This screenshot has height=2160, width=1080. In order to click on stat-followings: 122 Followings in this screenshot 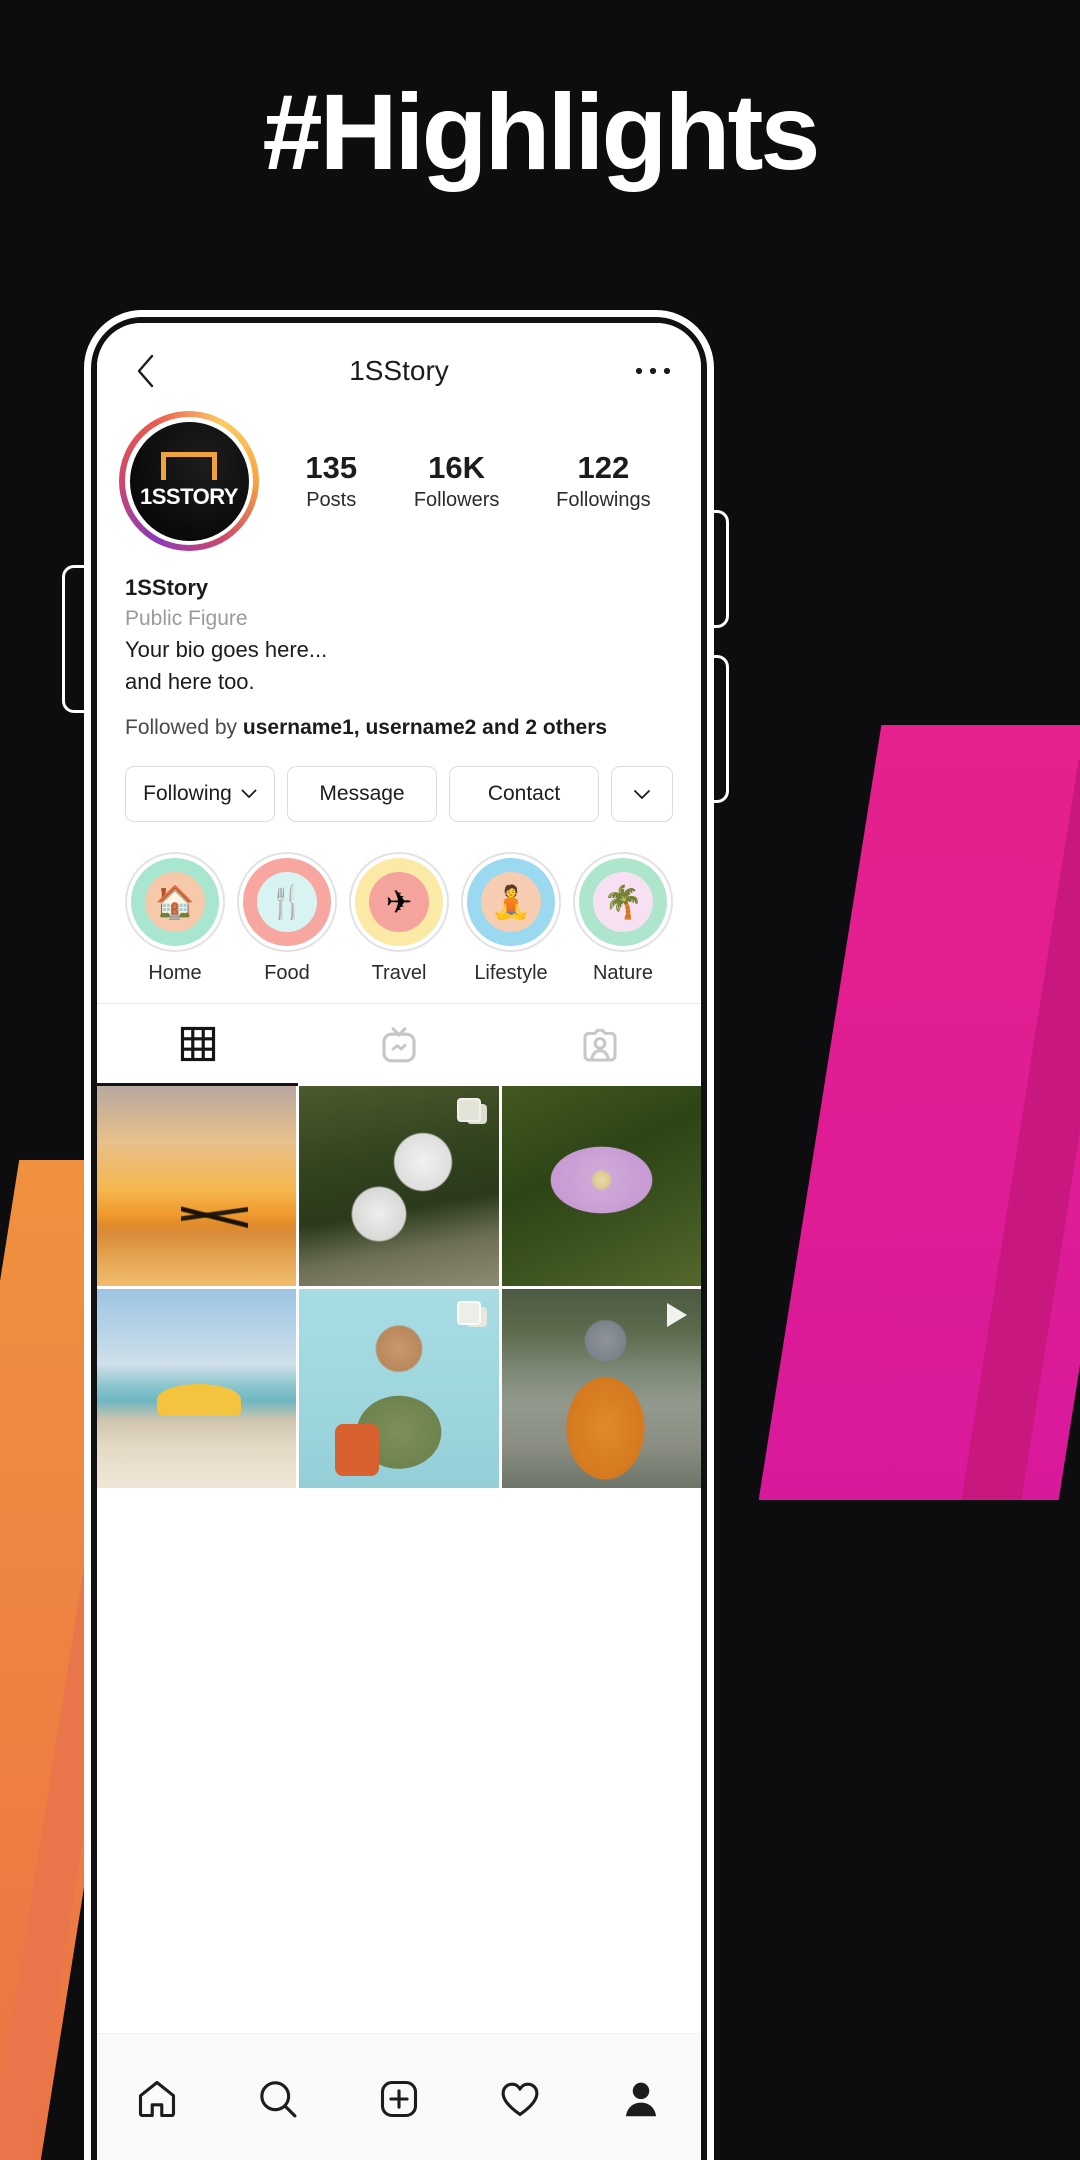, I will do `click(603, 481)`.